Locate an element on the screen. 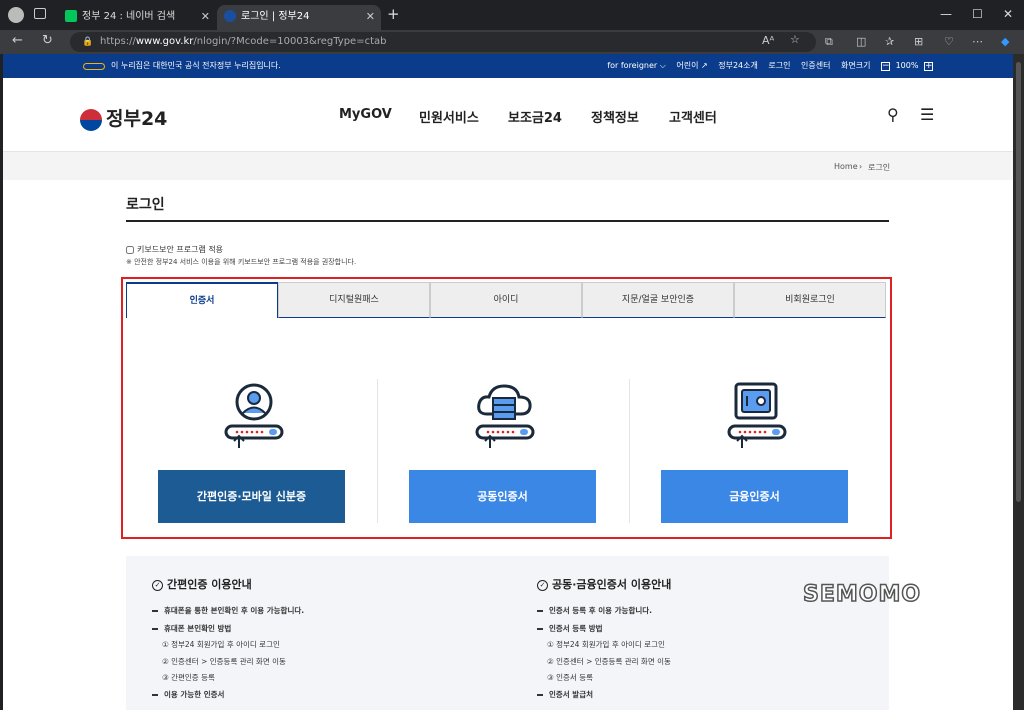 This screenshot has height=710, width=1024. simple-auth-guide-title: ✓ 간편인증 이용안내 is located at coordinates (202, 584).